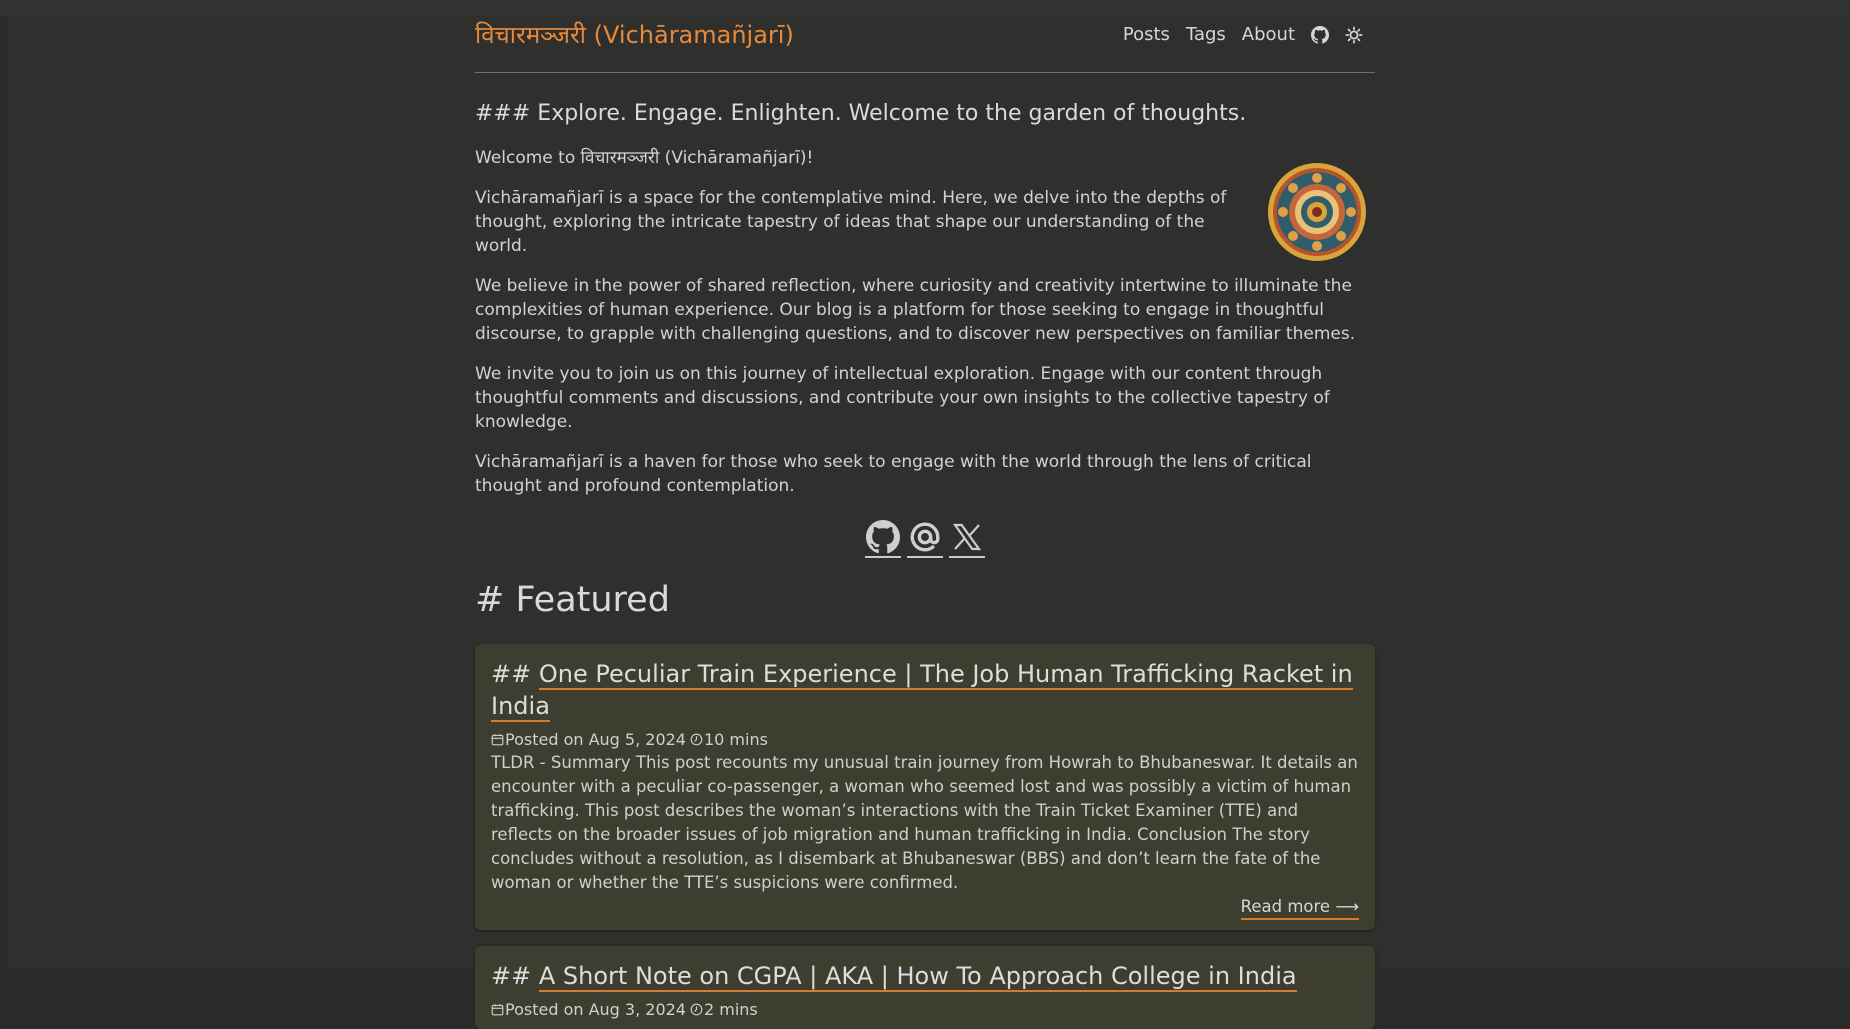 This screenshot has width=1850, height=1029. Describe the element at coordinates (572, 600) in the screenshot. I see `featured-heading: # Featured` at that location.